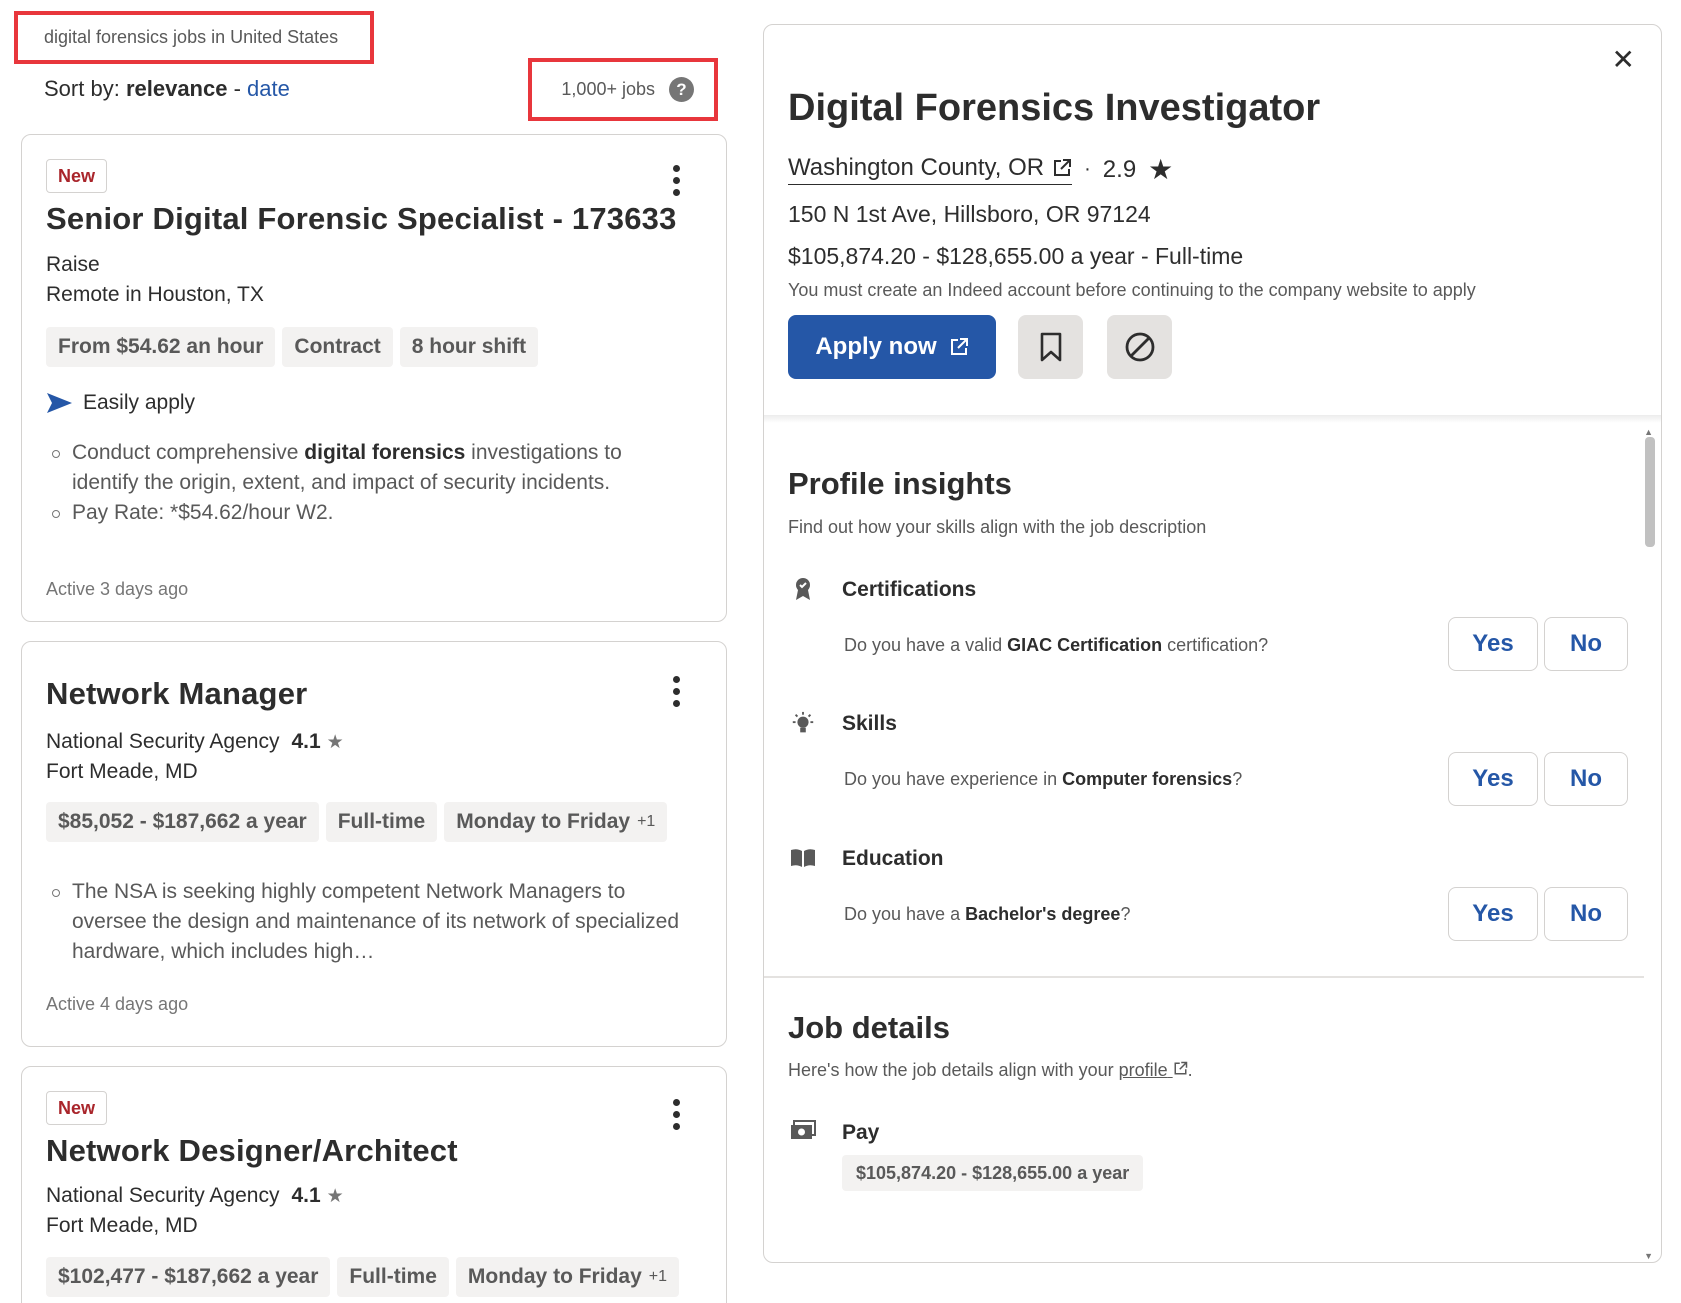  Describe the element at coordinates (1648, 432) in the screenshot. I see `scroll-up-icon: ▲` at that location.